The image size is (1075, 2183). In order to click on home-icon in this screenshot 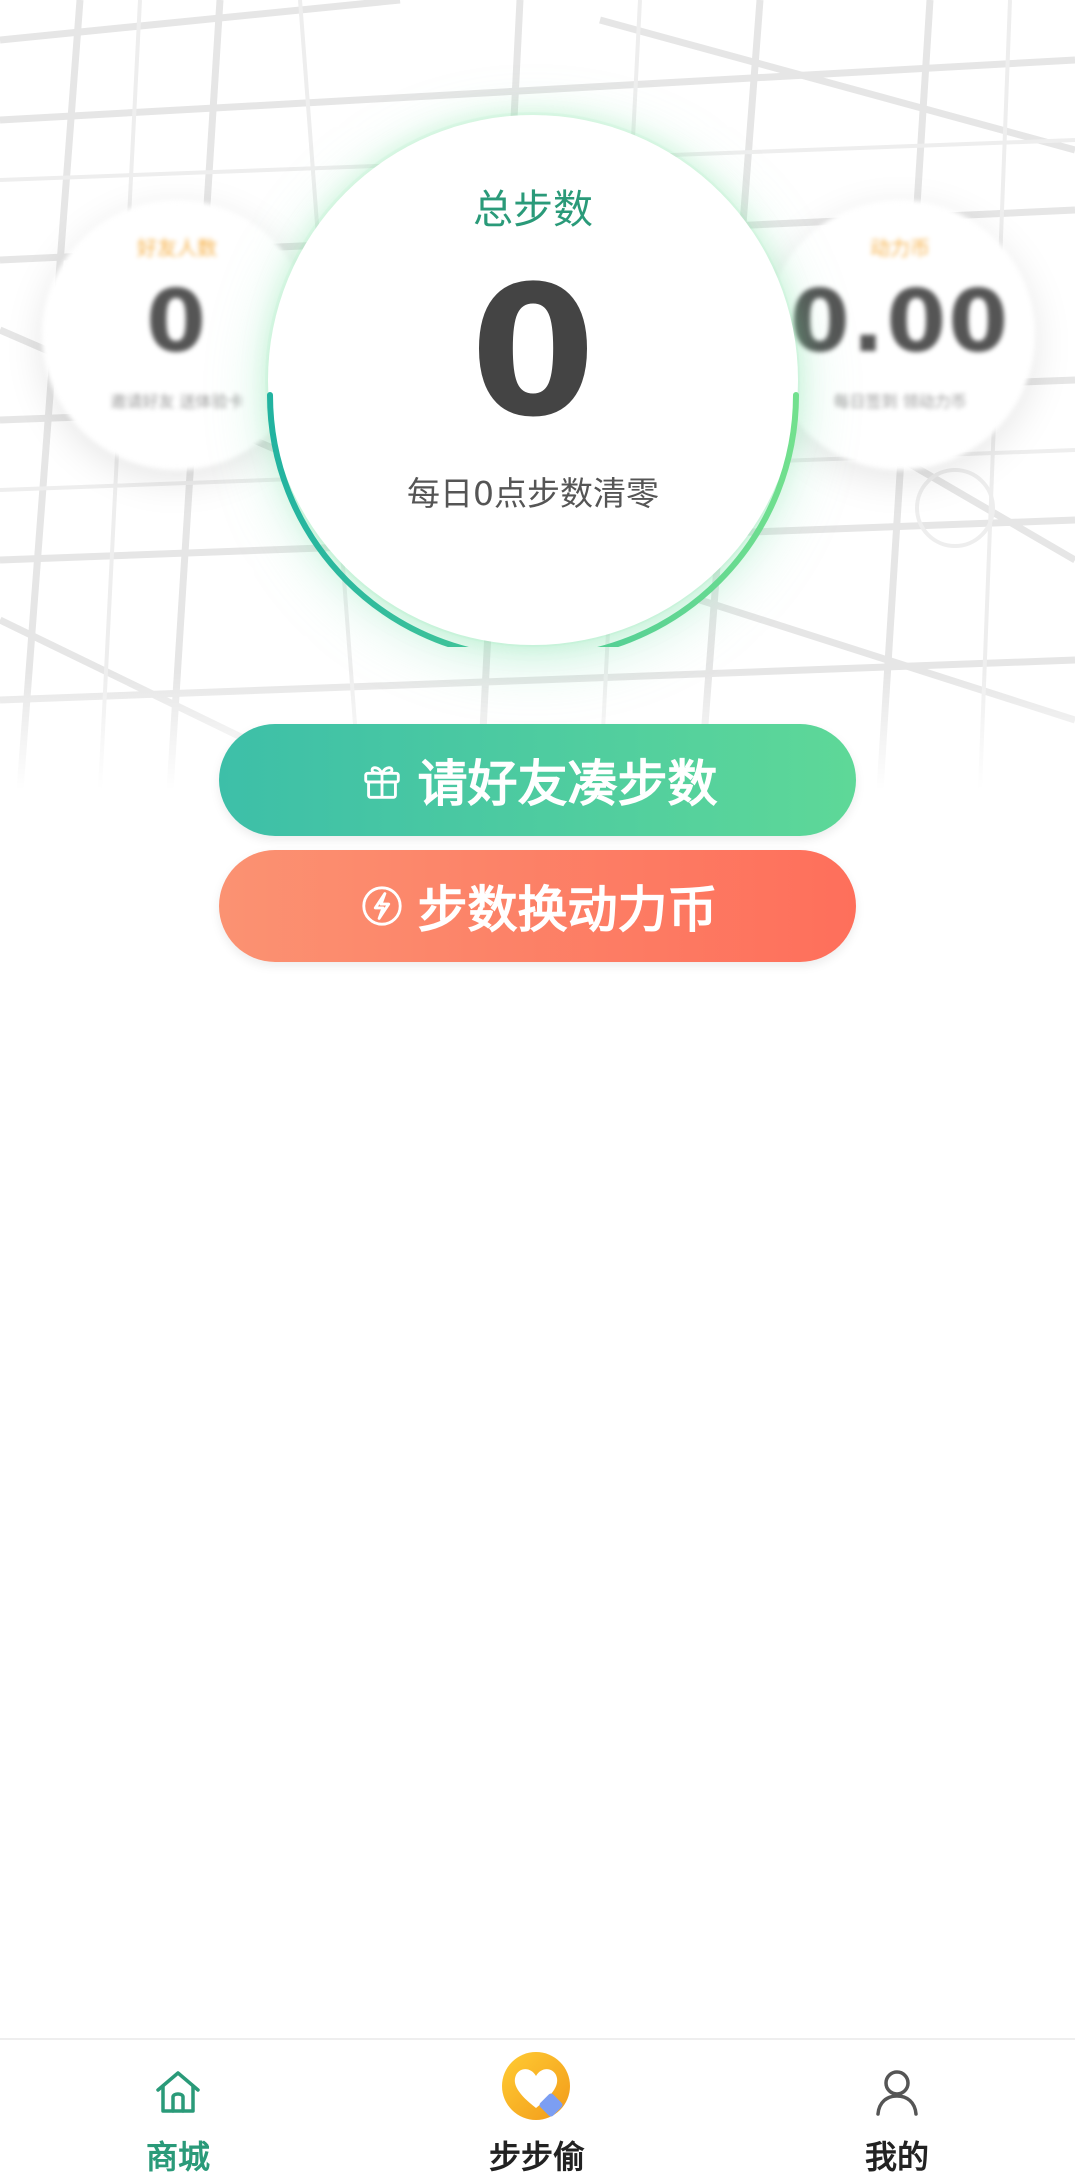, I will do `click(178, 2092)`.